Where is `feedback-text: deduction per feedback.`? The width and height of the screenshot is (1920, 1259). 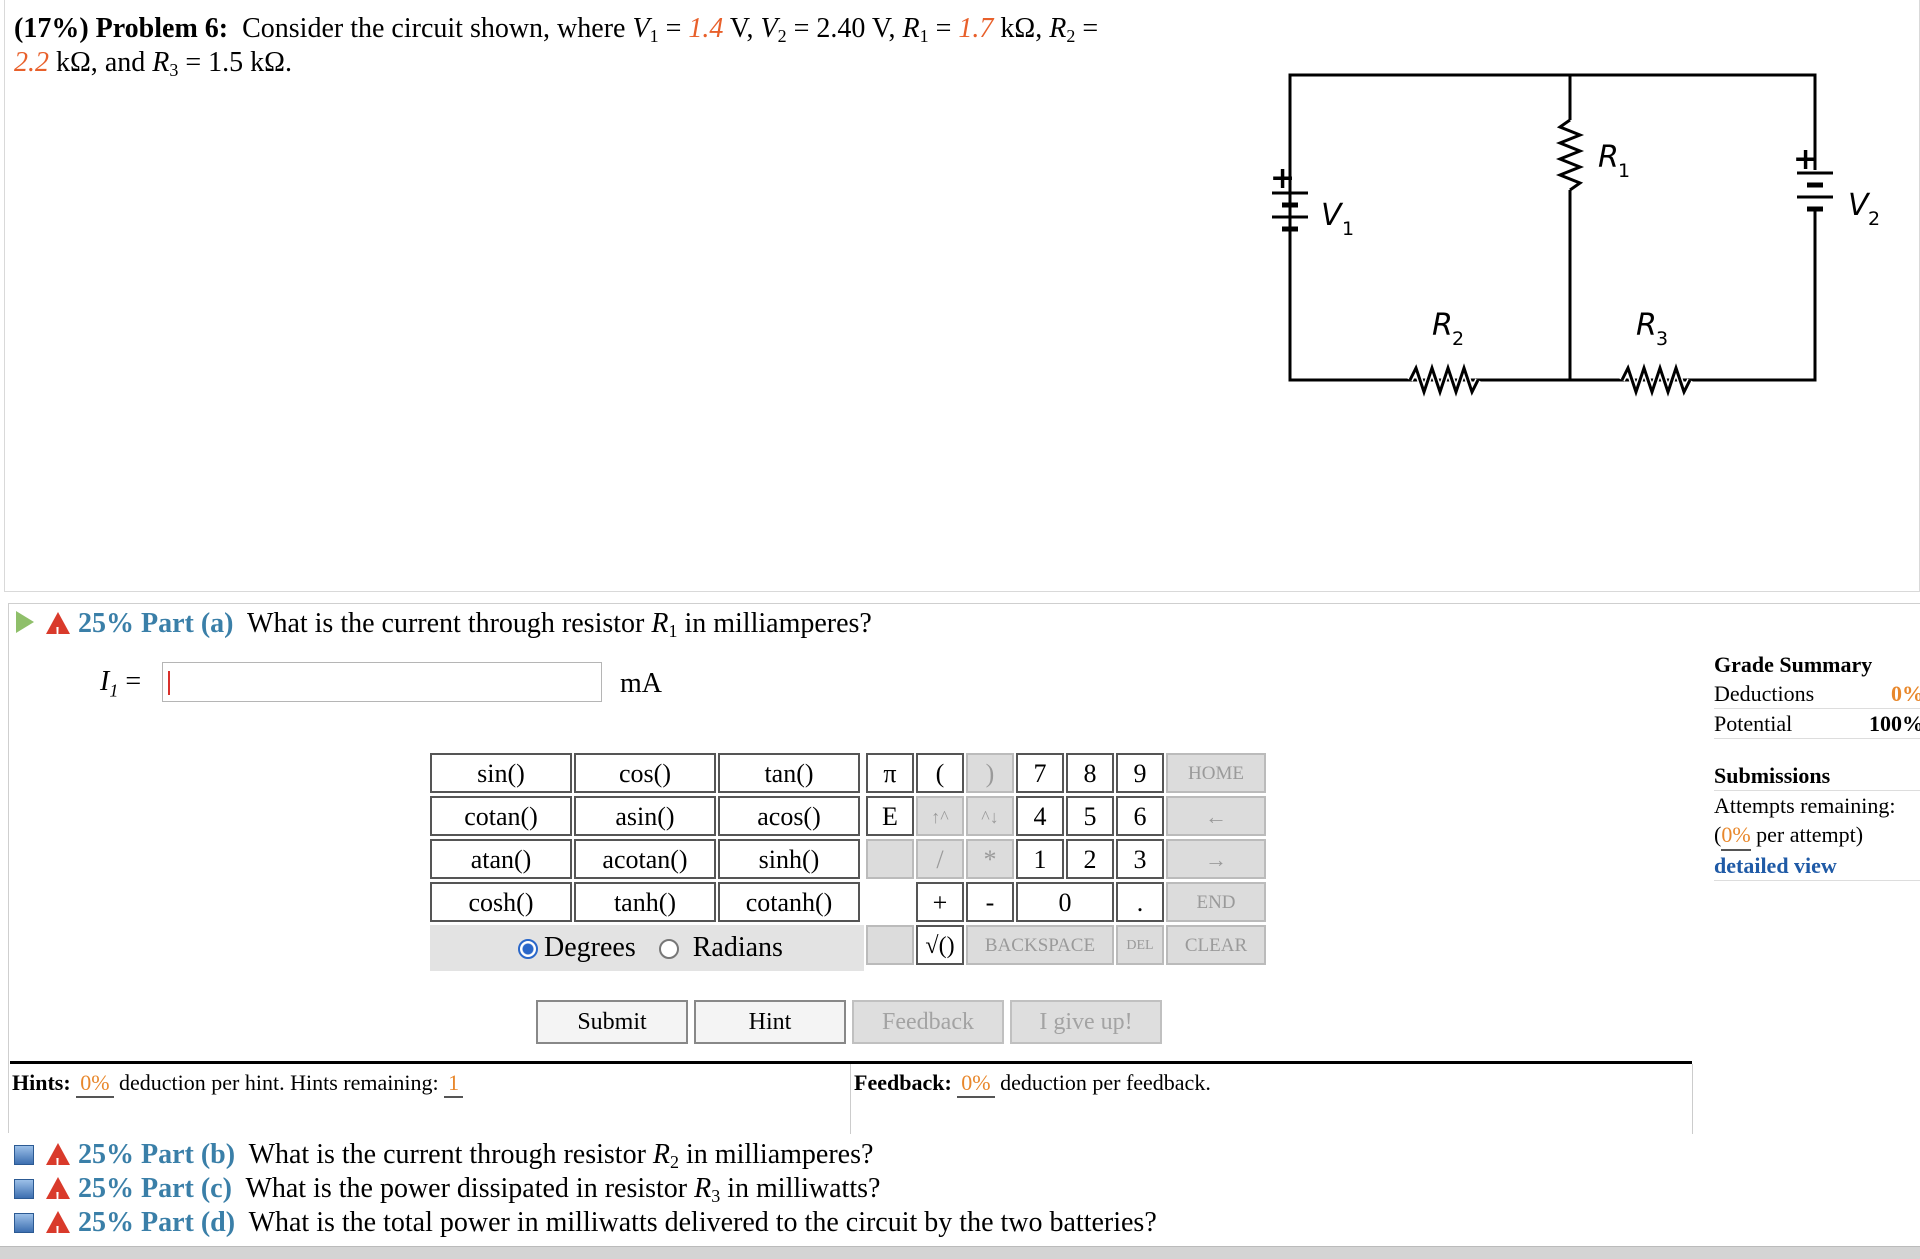
feedback-text: deduction per feedback. is located at coordinates (1105, 1082).